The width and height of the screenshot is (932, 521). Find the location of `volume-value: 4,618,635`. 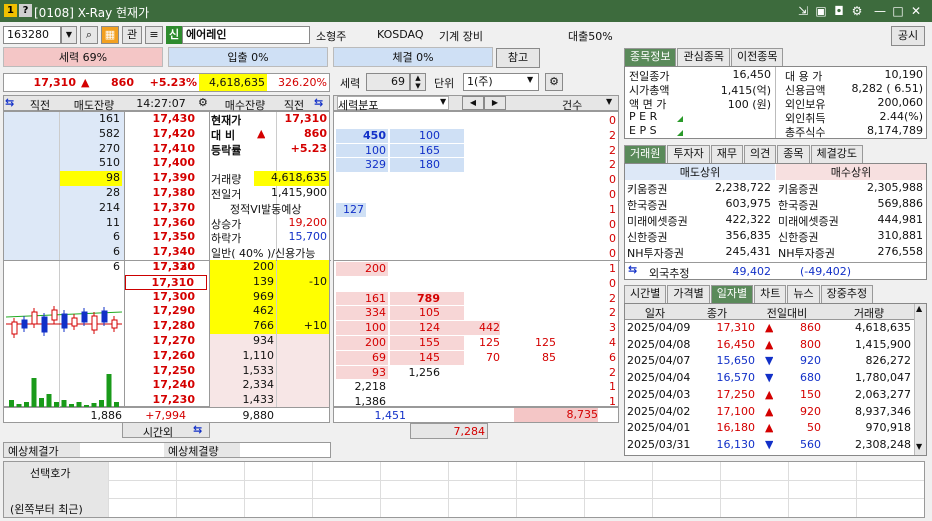

volume-value: 4,618,635 is located at coordinates (233, 82).